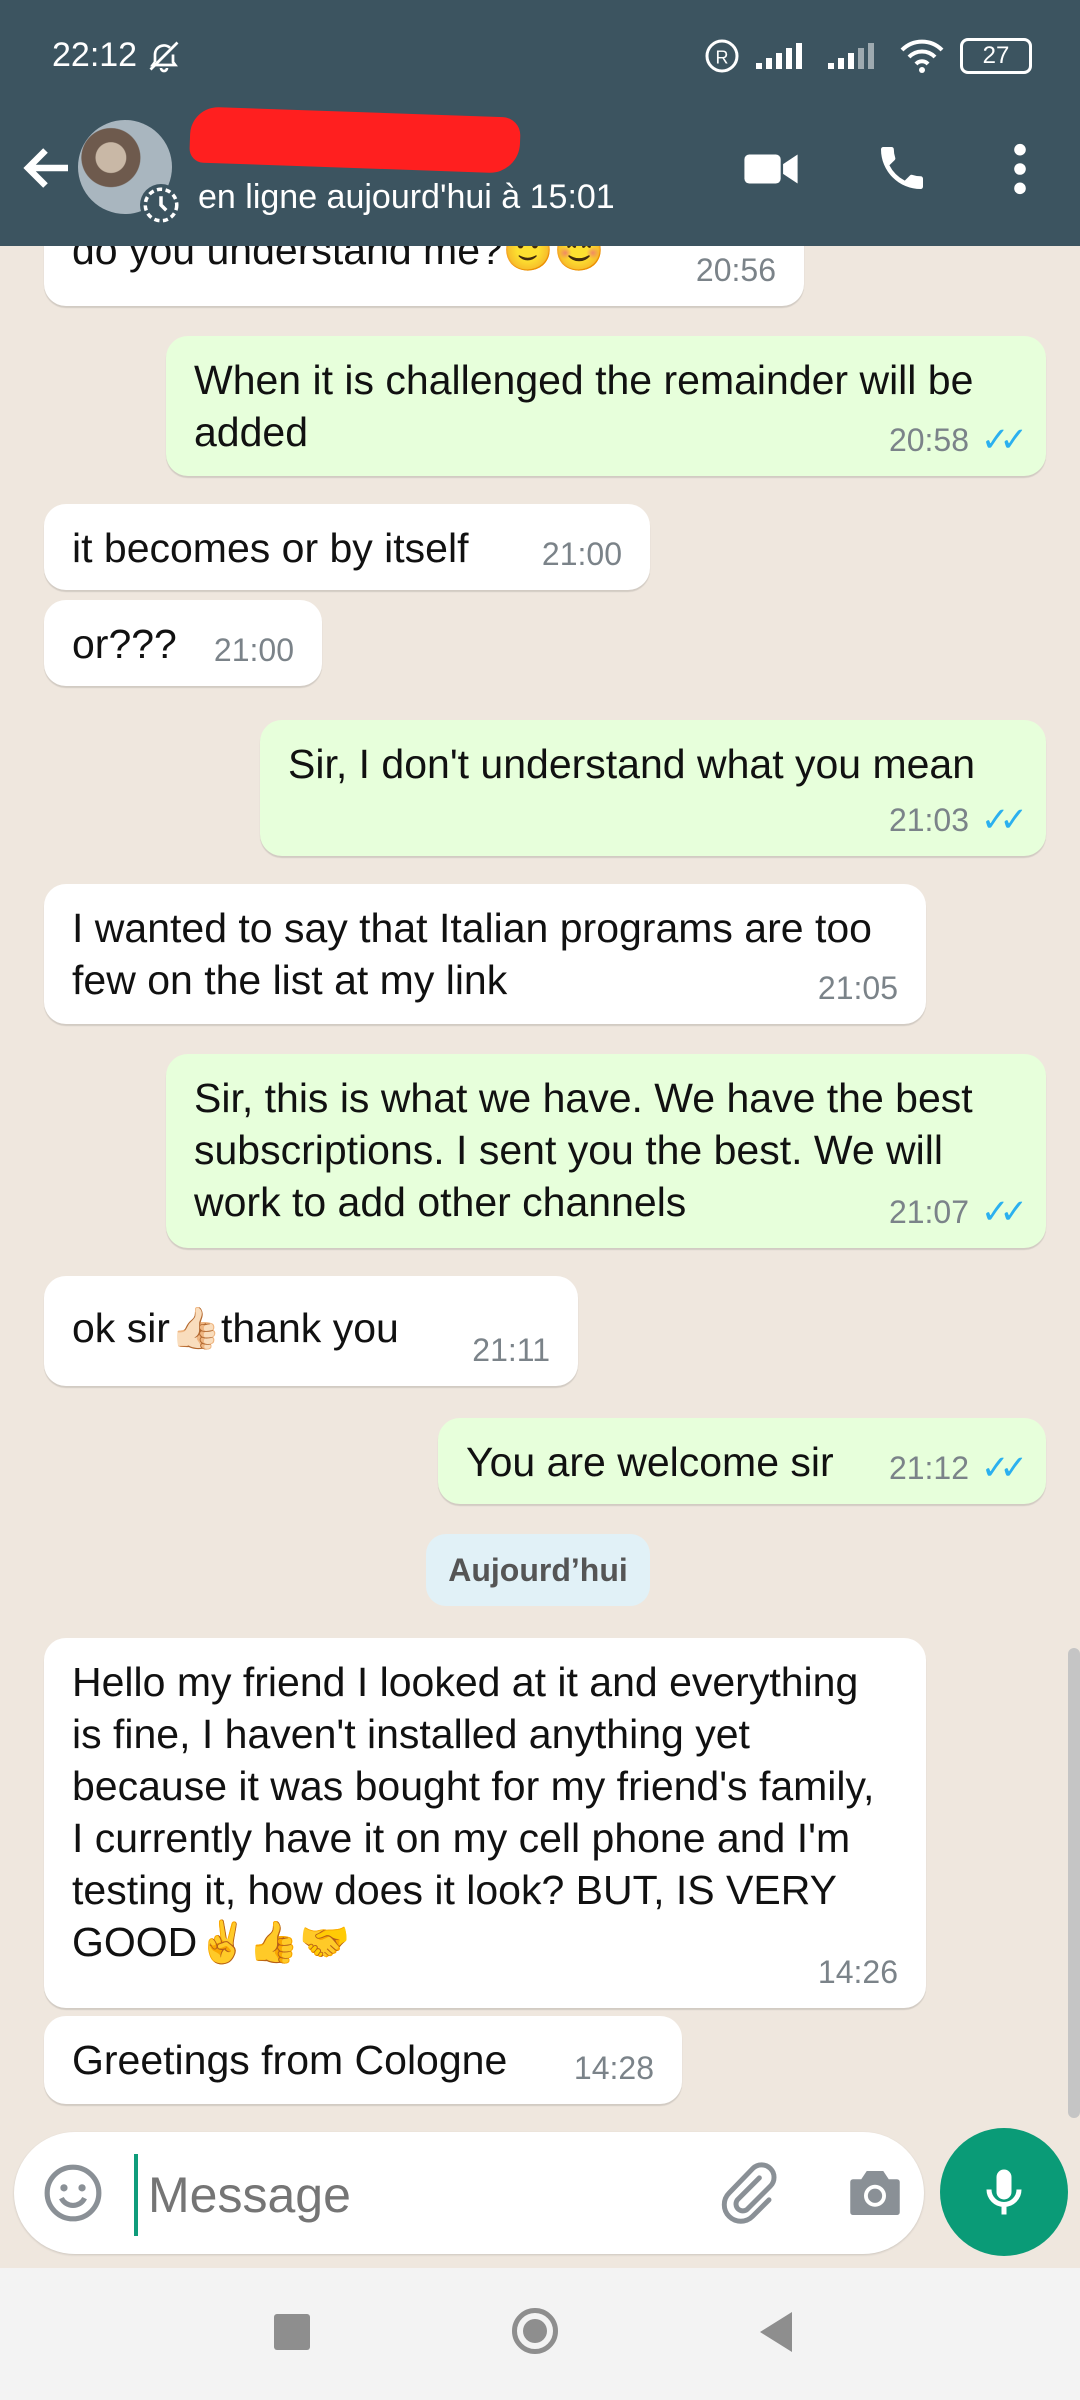 Image resolution: width=1080 pixels, height=2400 pixels. Describe the element at coordinates (540, 123) in the screenshot. I see `chat-header: 22:12 R 27 en ligne aujourd'hui à 15:01` at that location.